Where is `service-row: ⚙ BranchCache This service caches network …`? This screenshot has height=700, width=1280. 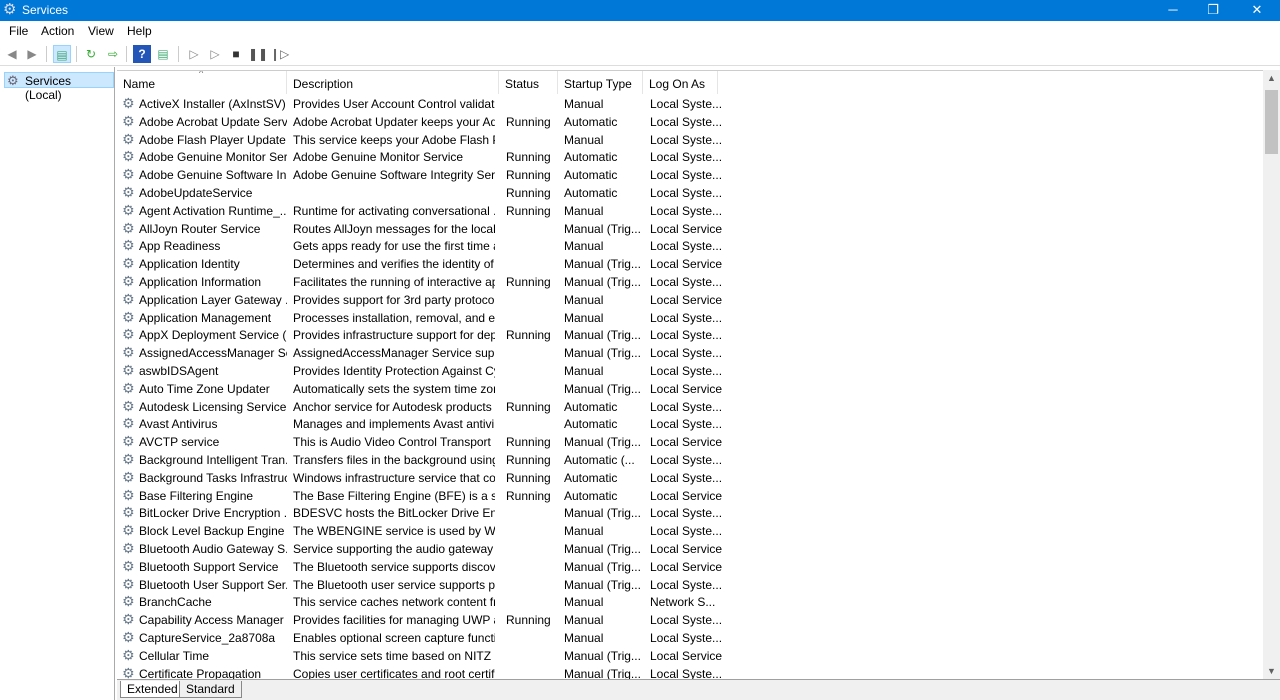 service-row: ⚙ BranchCache This service caches network … is located at coordinates (427, 602).